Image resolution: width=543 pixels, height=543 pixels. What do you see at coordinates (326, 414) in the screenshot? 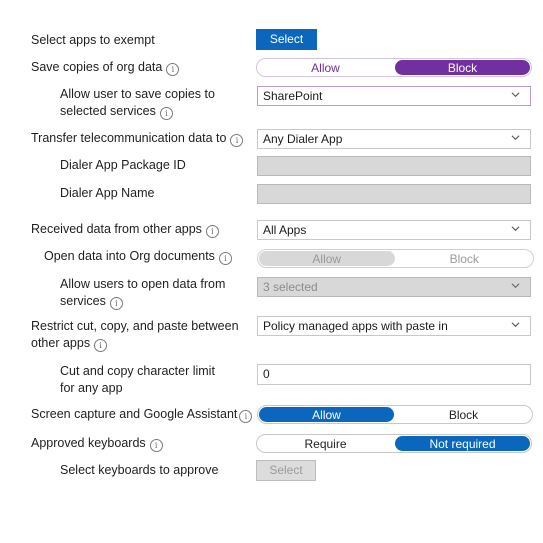
I see `screen-capture-allow-option: Allow` at bounding box center [326, 414].